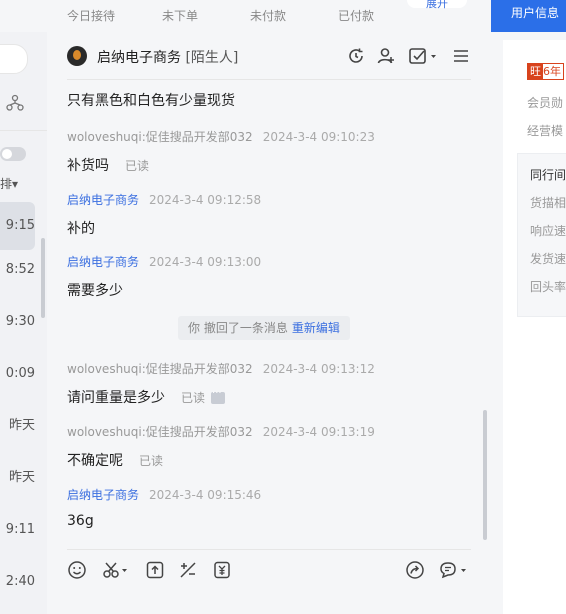 Image resolution: width=566 pixels, height=614 pixels. Describe the element at coordinates (453, 570) in the screenshot. I see `chat-settings-icon` at that location.